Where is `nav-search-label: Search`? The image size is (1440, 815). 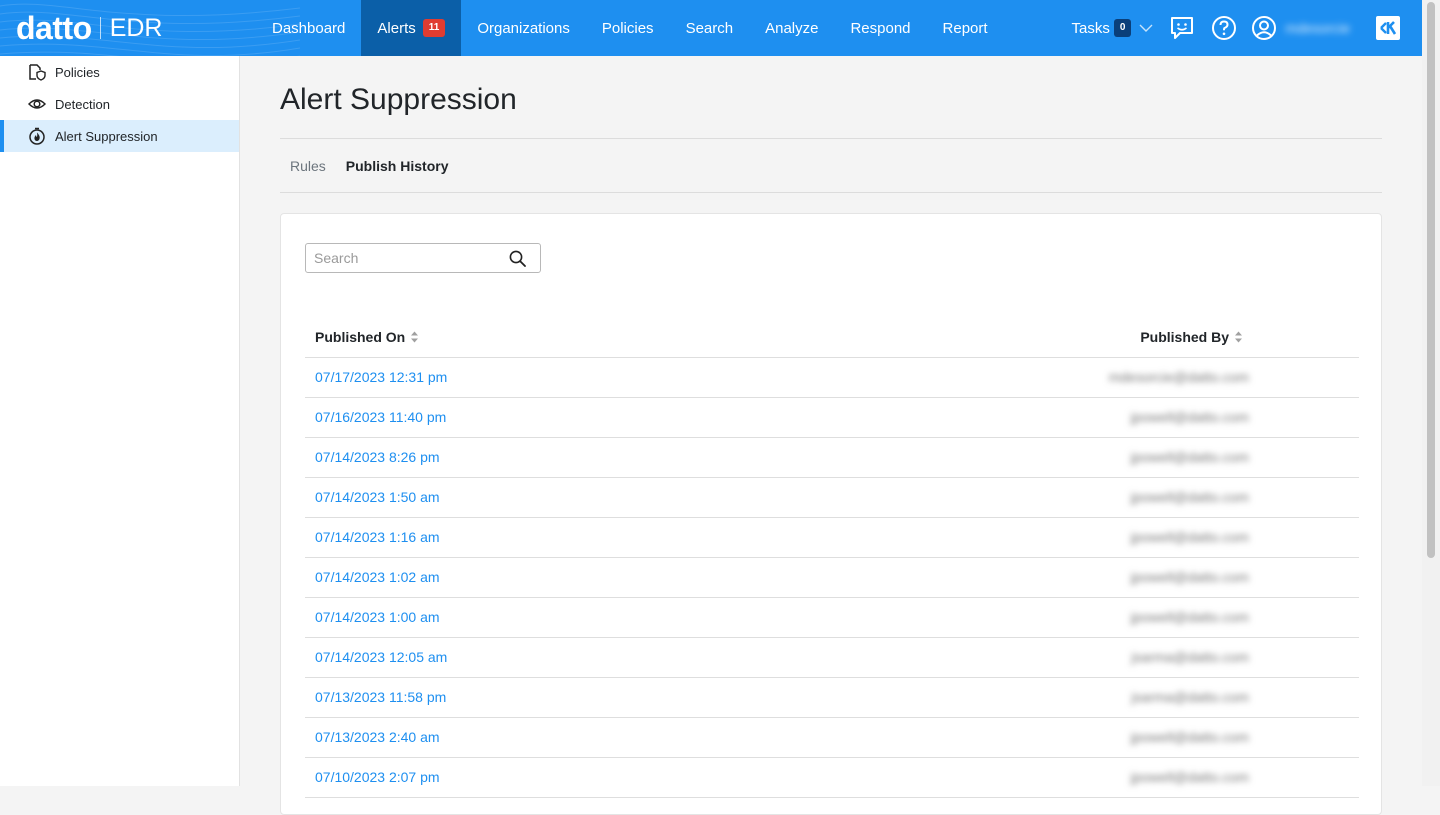
nav-search-label: Search is located at coordinates (709, 28).